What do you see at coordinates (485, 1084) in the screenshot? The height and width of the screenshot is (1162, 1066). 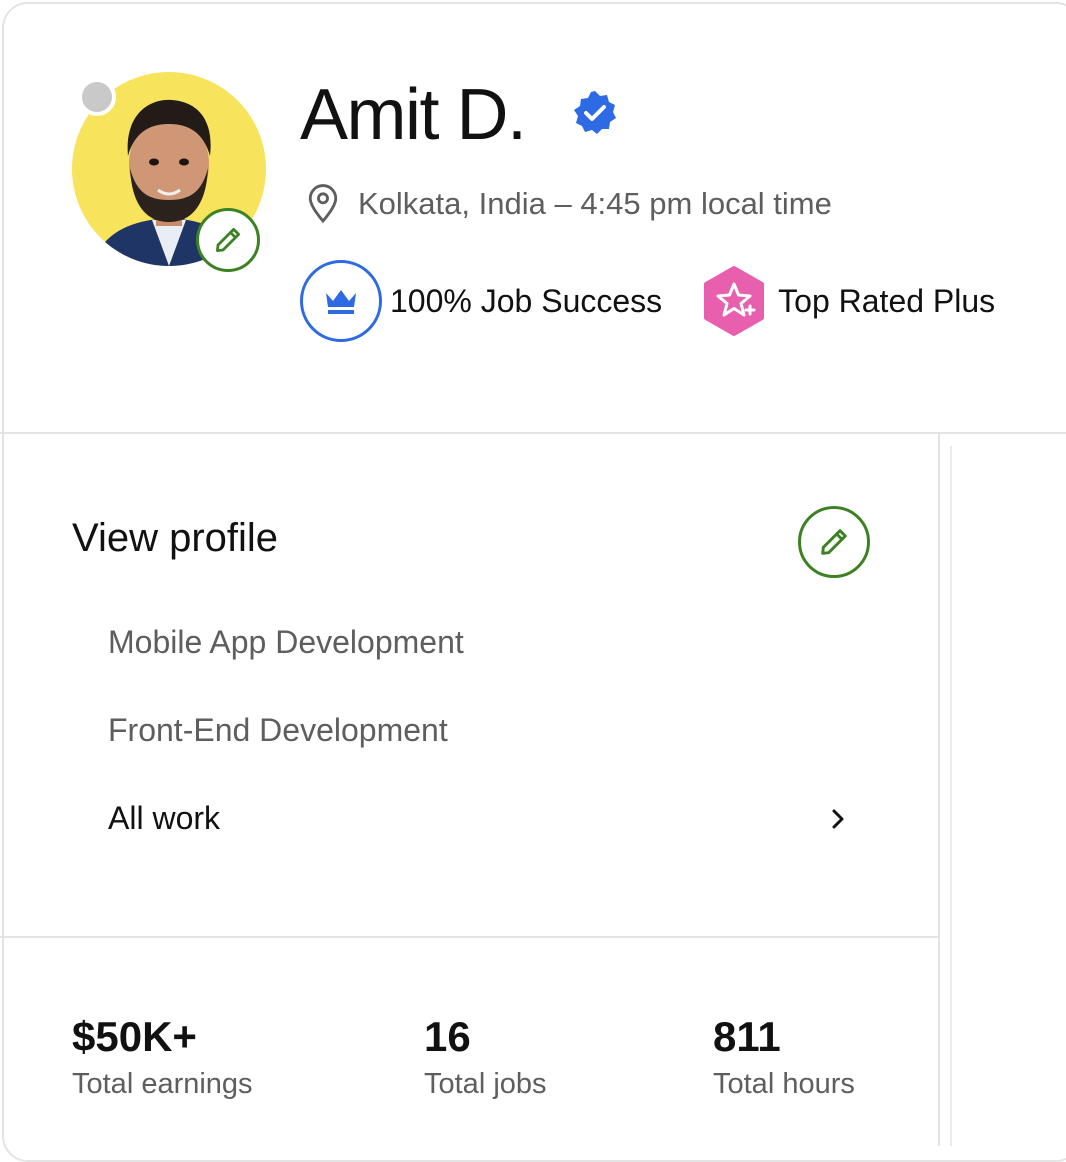 I see `stat-label: Total jobs` at bounding box center [485, 1084].